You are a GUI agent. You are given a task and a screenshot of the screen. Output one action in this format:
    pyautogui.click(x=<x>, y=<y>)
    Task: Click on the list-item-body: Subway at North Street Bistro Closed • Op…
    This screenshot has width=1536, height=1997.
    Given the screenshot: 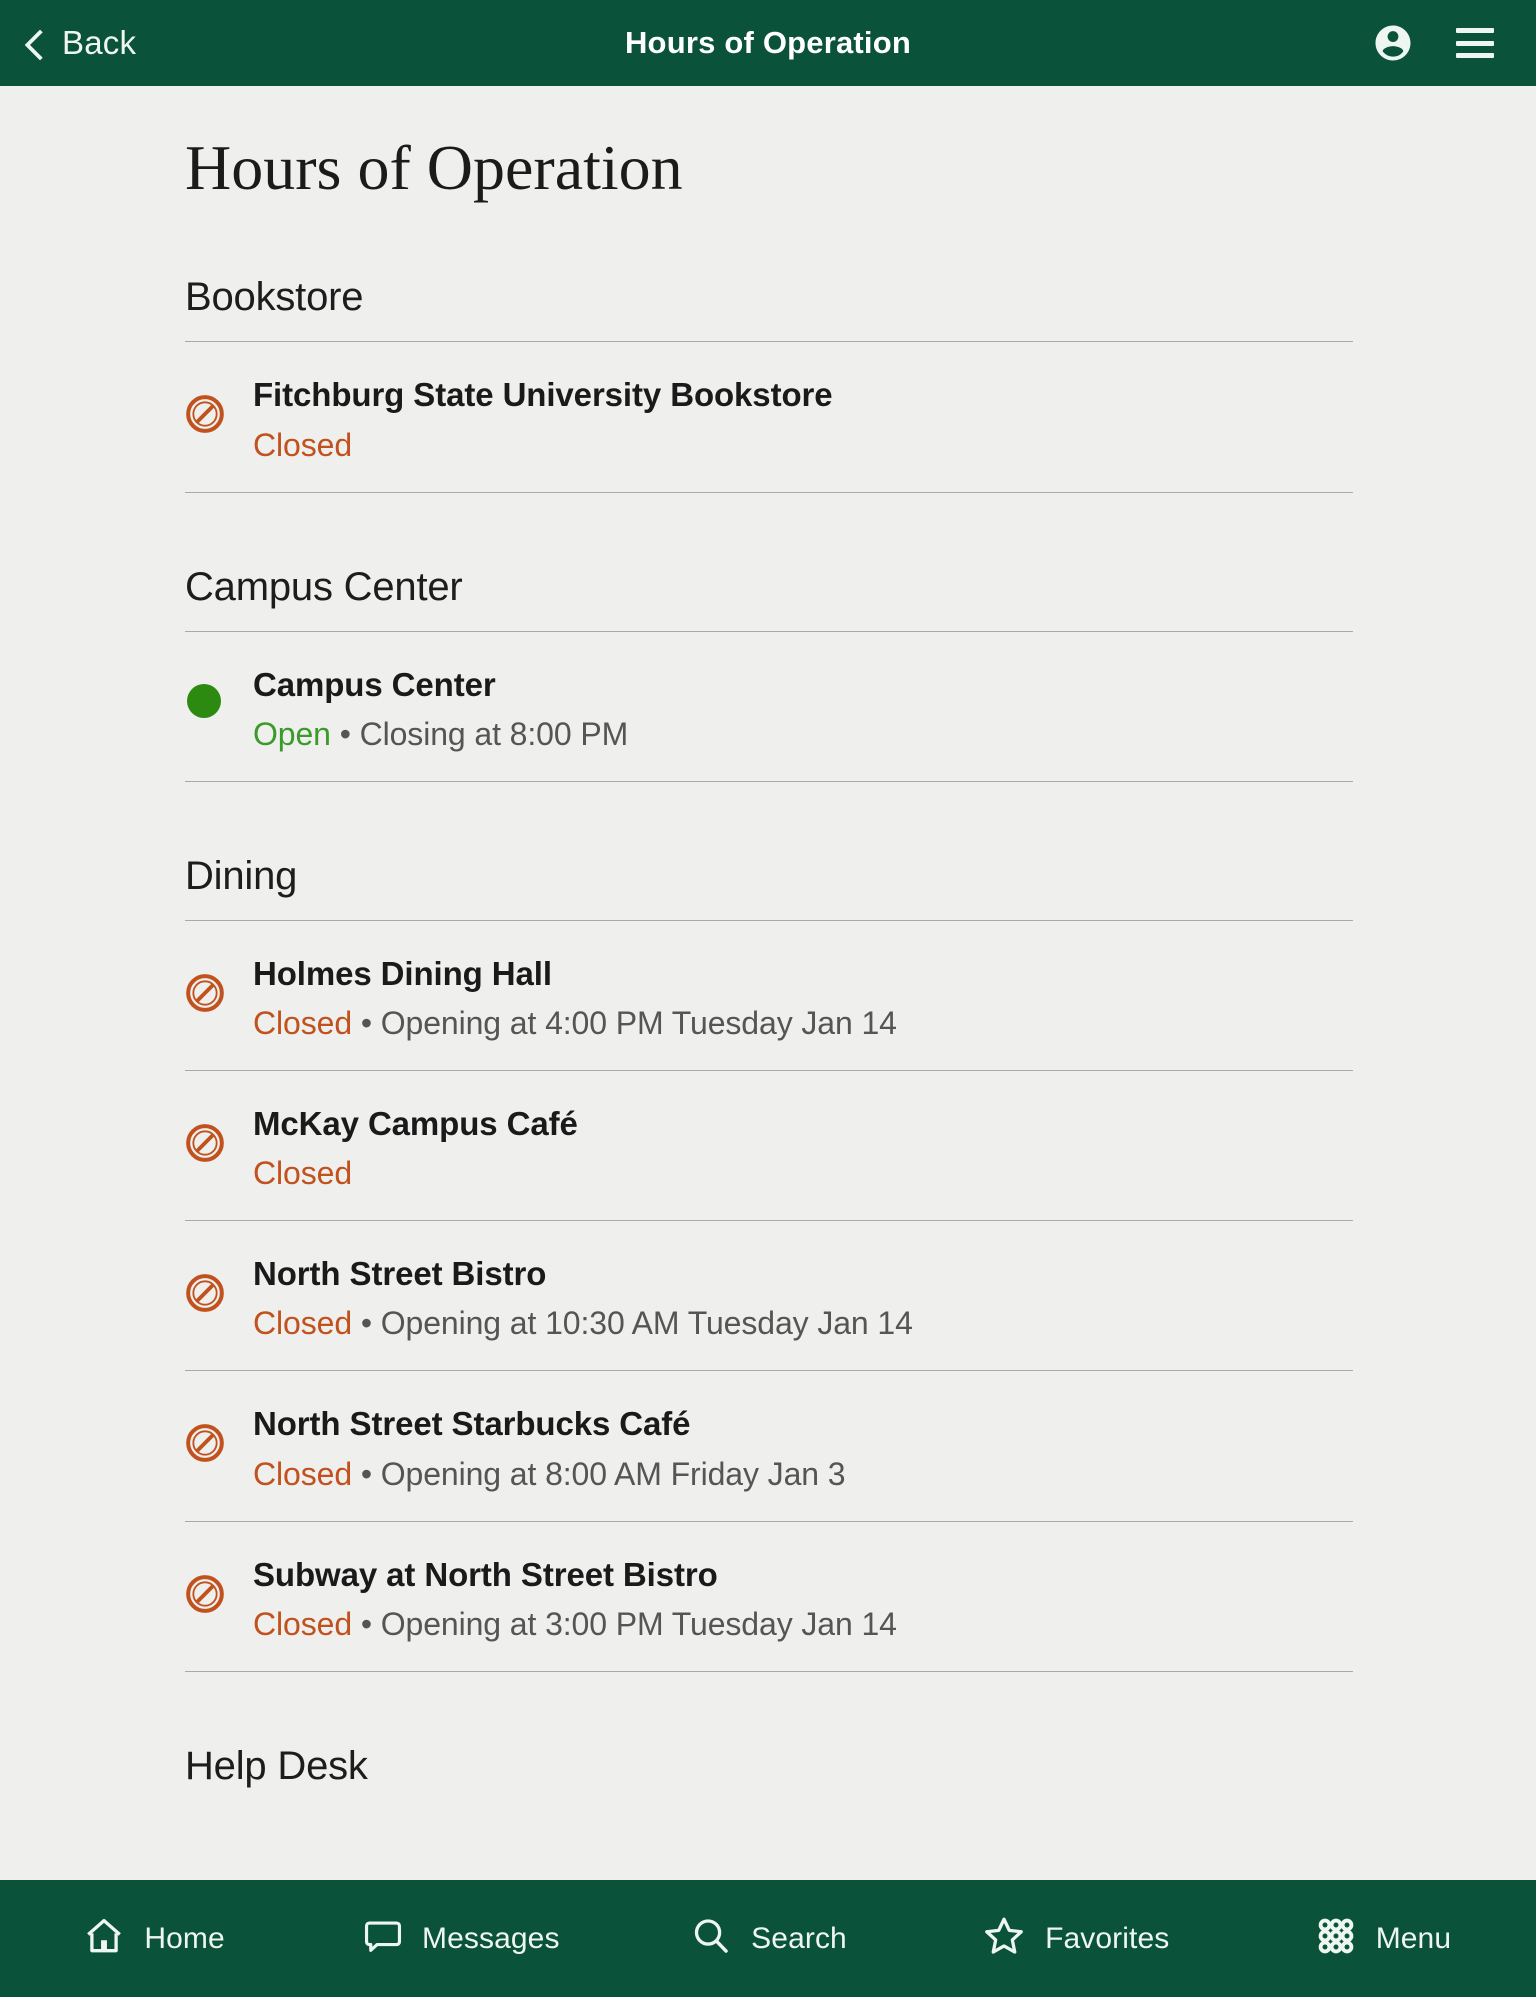 What is the action you would take?
    pyautogui.click(x=803, y=1598)
    